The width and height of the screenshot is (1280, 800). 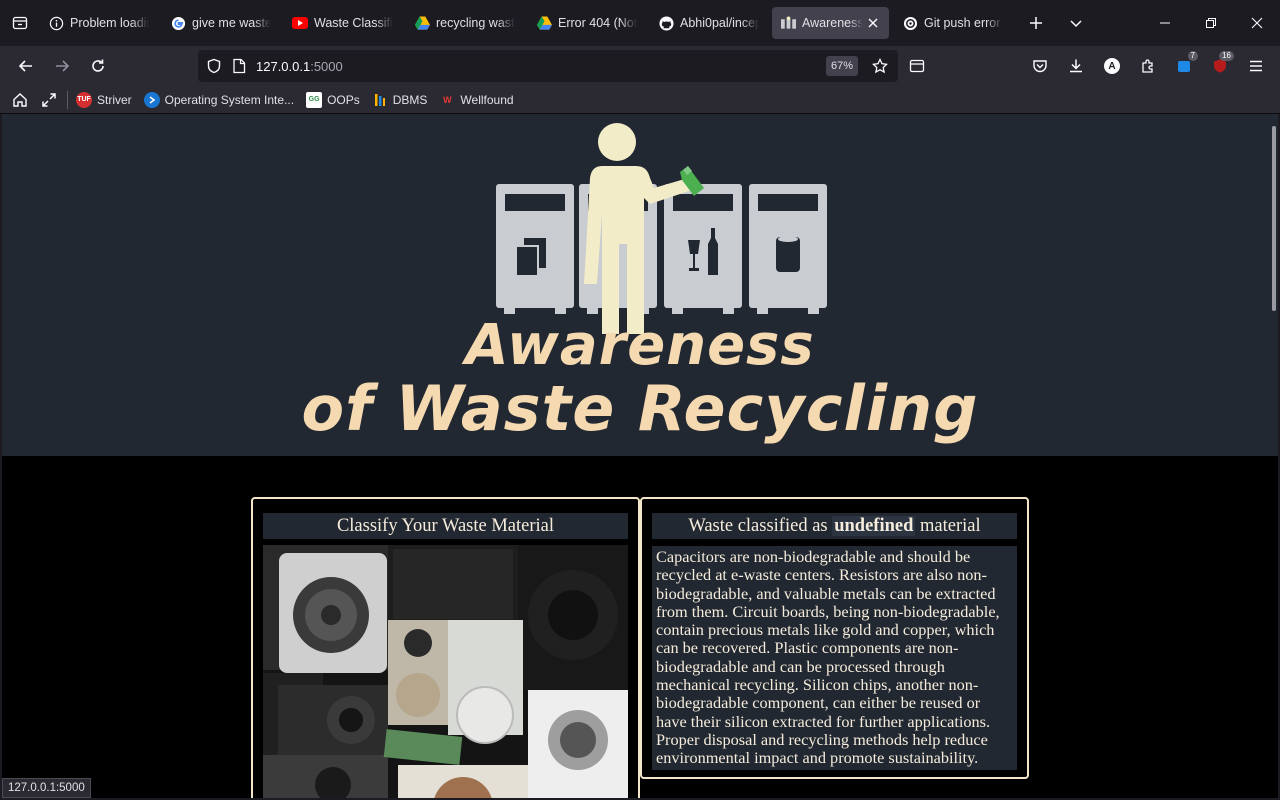 What do you see at coordinates (239, 66) in the screenshot?
I see `page-icon` at bounding box center [239, 66].